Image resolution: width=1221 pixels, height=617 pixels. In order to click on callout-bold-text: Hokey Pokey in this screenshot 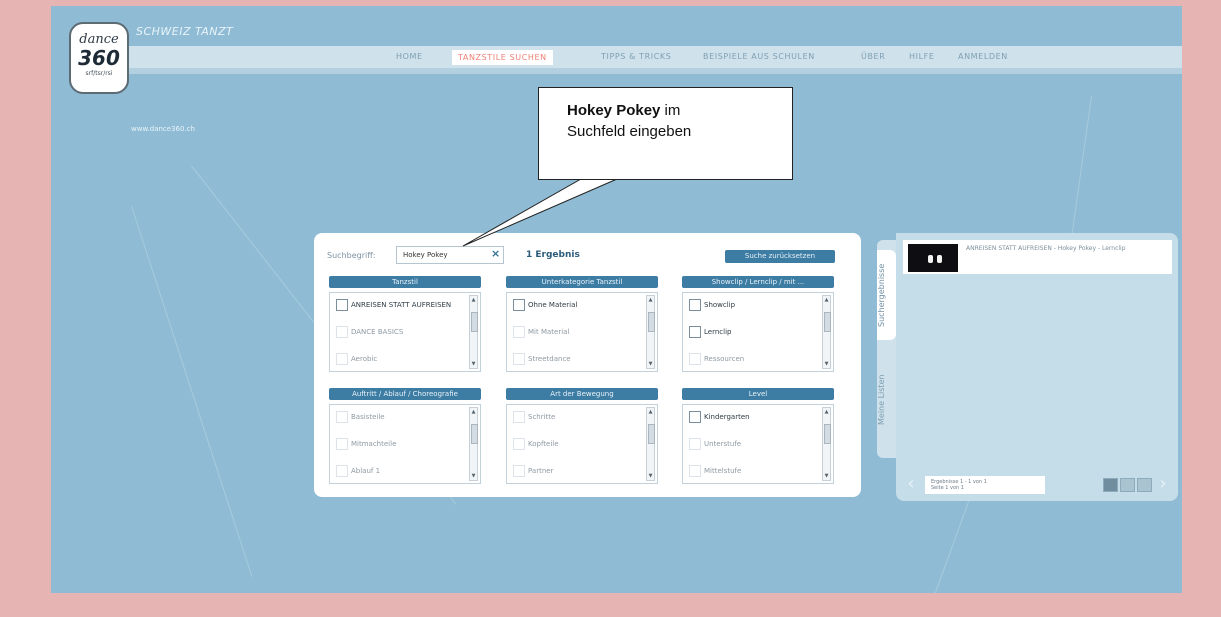, I will do `click(614, 110)`.